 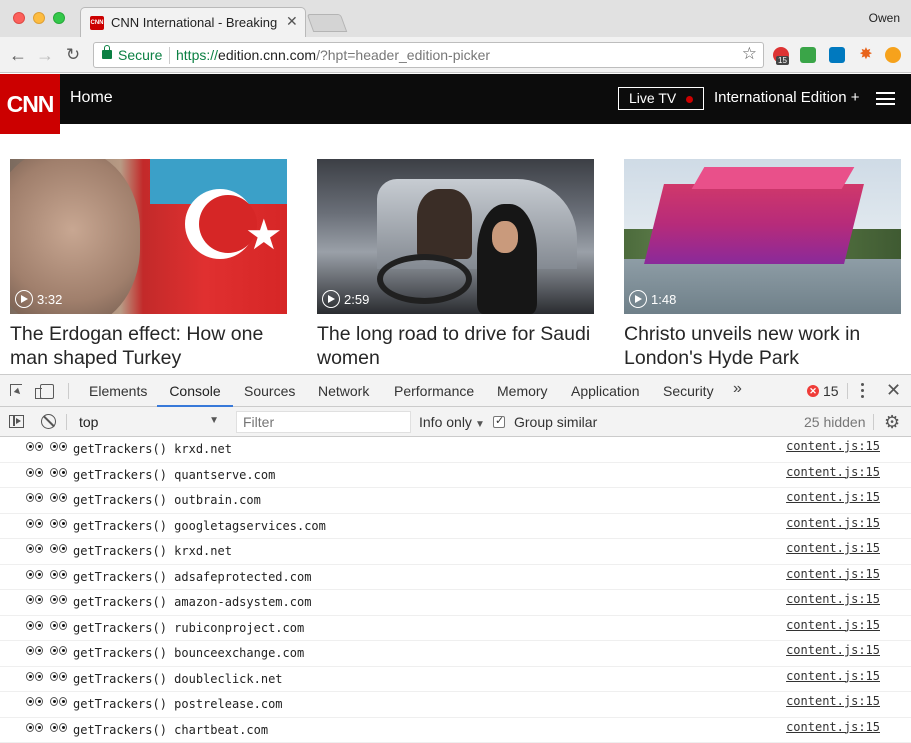 What do you see at coordinates (892, 422) in the screenshot?
I see `console-settings-gear-icon: ⚙` at bounding box center [892, 422].